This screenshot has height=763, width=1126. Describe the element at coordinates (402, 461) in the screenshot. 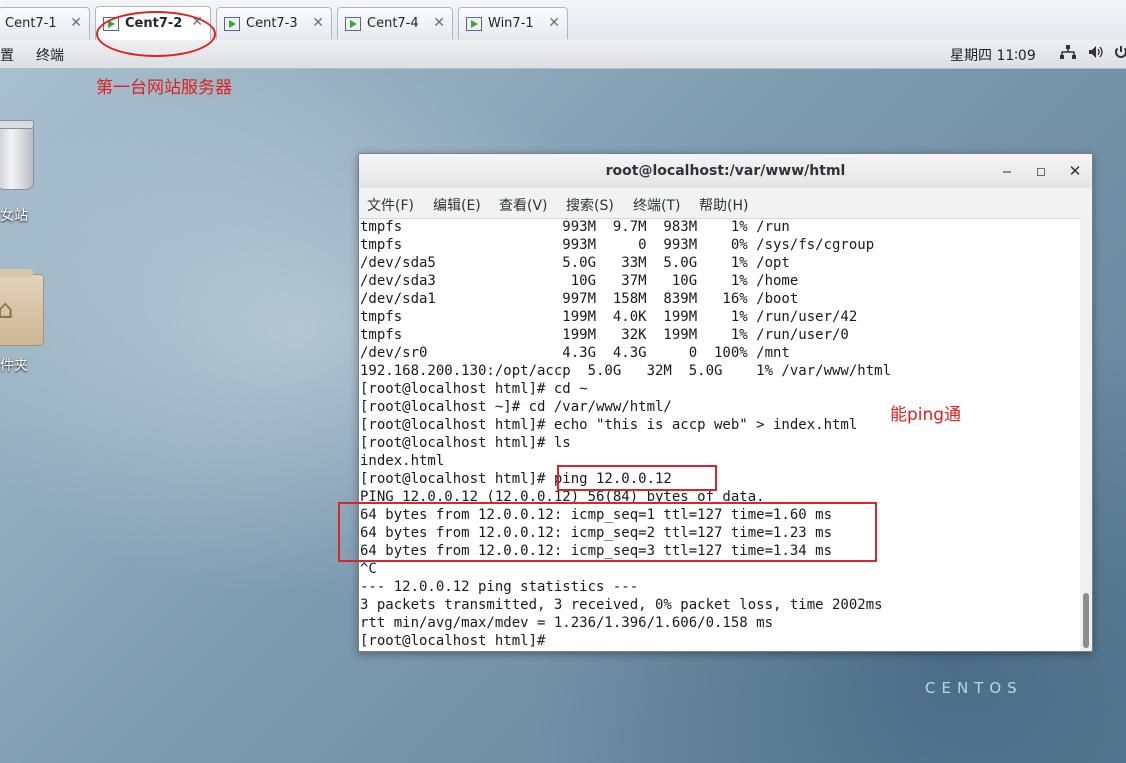

I see `terminal-line: index.html` at that location.